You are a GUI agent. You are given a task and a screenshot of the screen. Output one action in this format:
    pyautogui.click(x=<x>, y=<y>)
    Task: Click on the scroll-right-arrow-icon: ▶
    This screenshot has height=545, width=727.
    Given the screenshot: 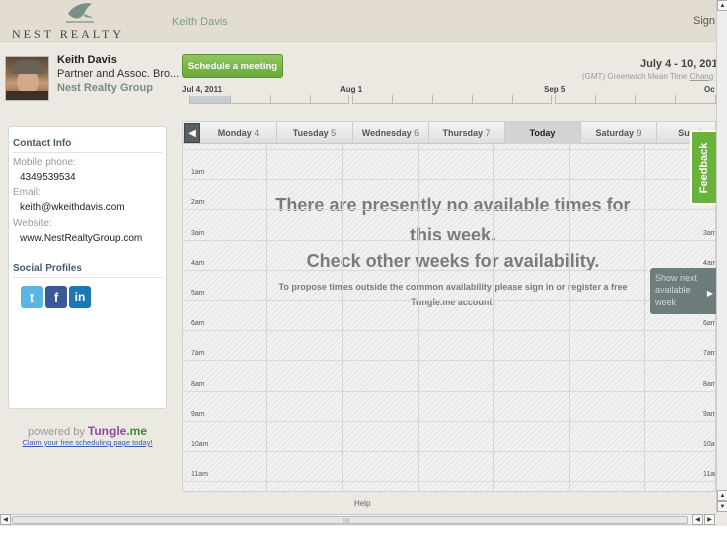 What is the action you would take?
    pyautogui.click(x=709, y=519)
    